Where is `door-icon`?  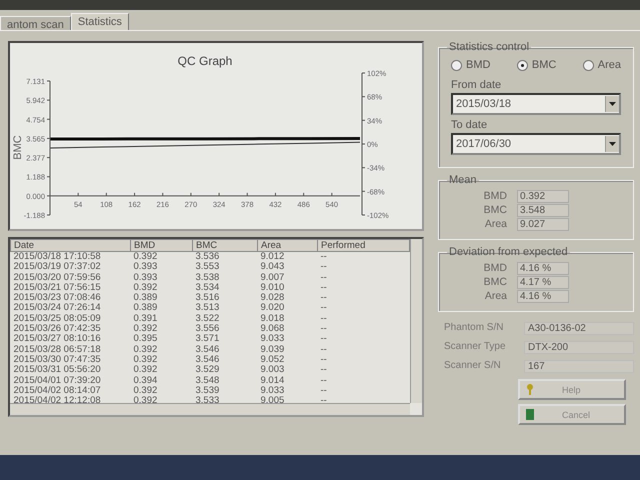 door-icon is located at coordinates (530, 414).